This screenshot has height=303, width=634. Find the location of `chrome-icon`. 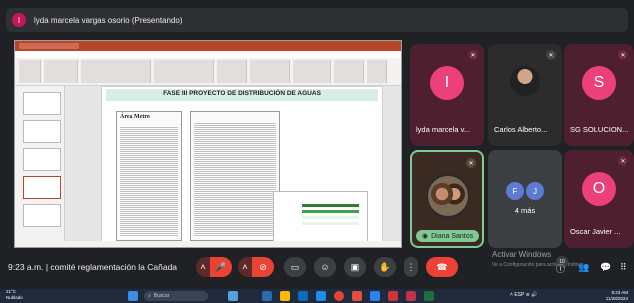

chrome-icon is located at coordinates (339, 296).